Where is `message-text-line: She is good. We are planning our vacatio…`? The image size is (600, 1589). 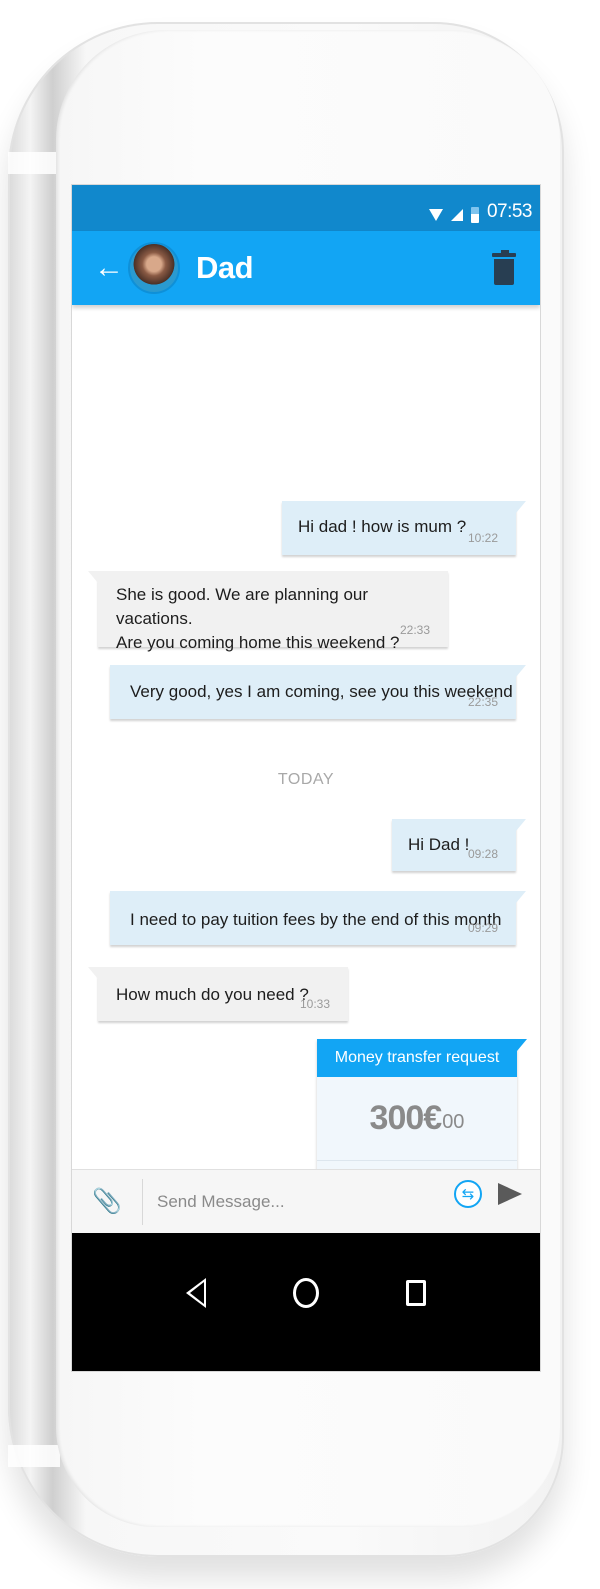 message-text-line: She is good. We are planning our vacatio… is located at coordinates (242, 606).